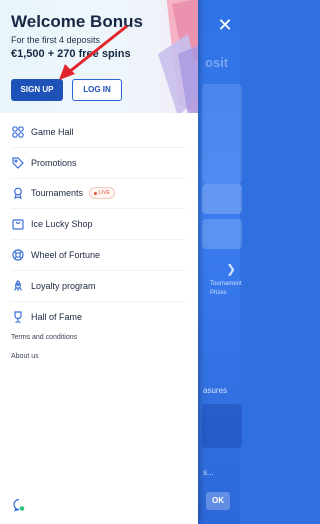  What do you see at coordinates (226, 284) in the screenshot?
I see `background-card-text: Tournament` at bounding box center [226, 284].